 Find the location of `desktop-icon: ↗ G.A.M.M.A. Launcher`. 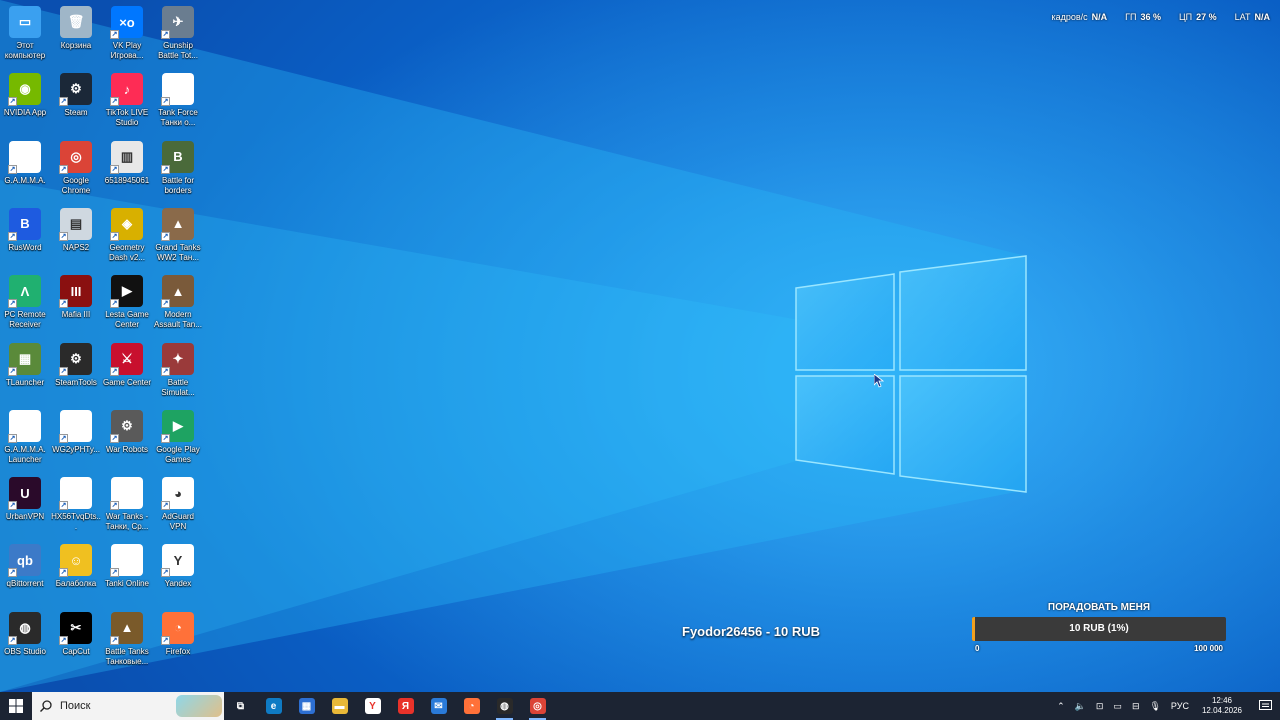

desktop-icon: ↗ G.A.M.M.A. Launcher is located at coordinates (25, 439).